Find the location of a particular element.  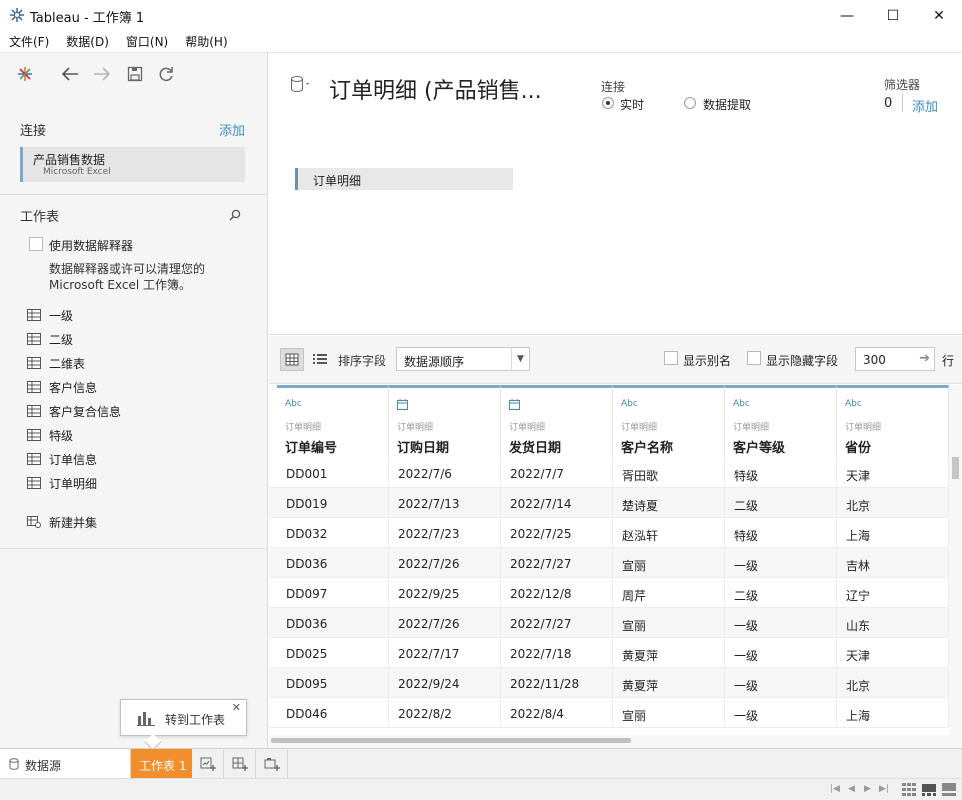

add-connection-link: 添加 is located at coordinates (232, 129).